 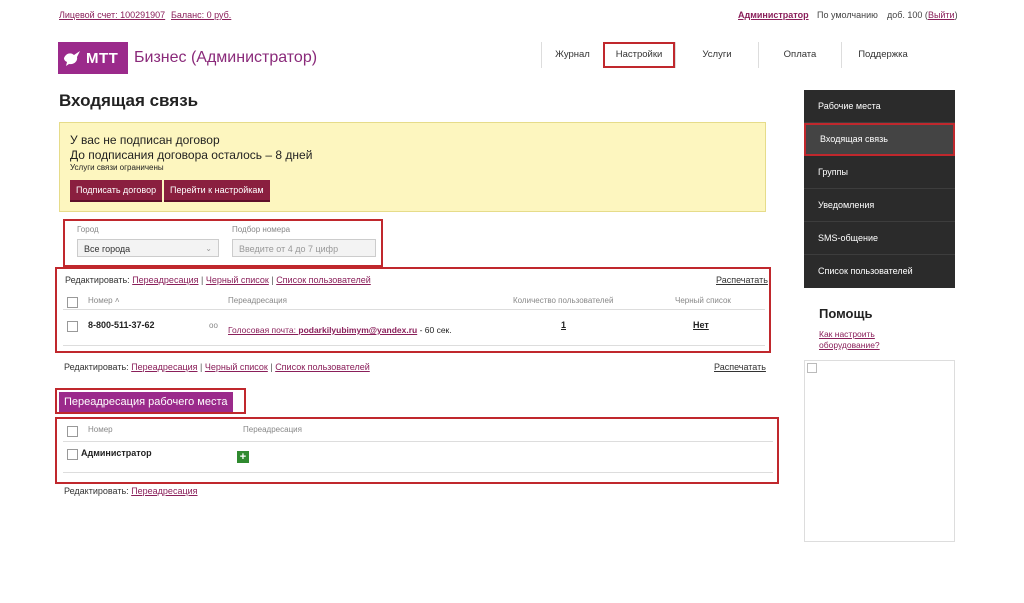 What do you see at coordinates (434, 330) in the screenshot?
I see `forwarding-suffix: - 60 сек.` at bounding box center [434, 330].